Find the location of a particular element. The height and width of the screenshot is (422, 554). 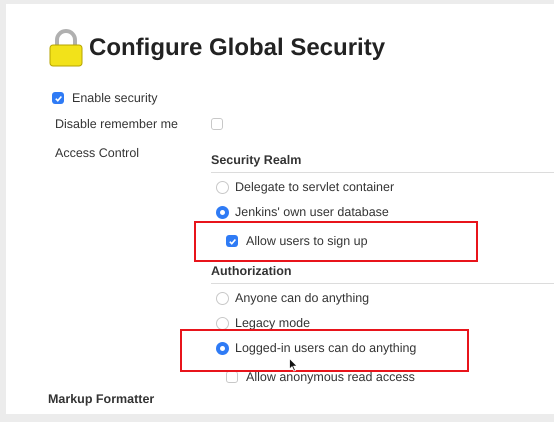

checkbox-label: Enable security is located at coordinates (115, 98).